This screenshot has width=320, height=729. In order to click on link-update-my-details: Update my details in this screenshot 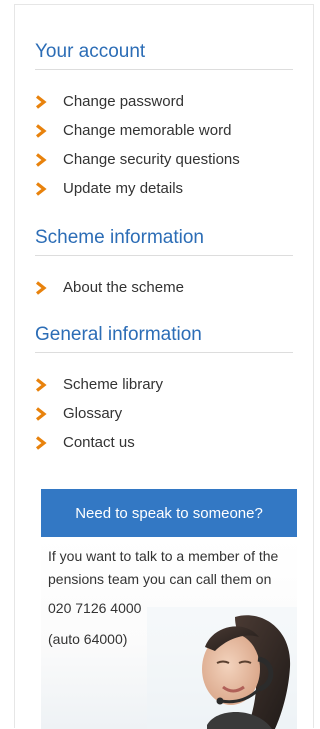, I will do `click(123, 188)`.